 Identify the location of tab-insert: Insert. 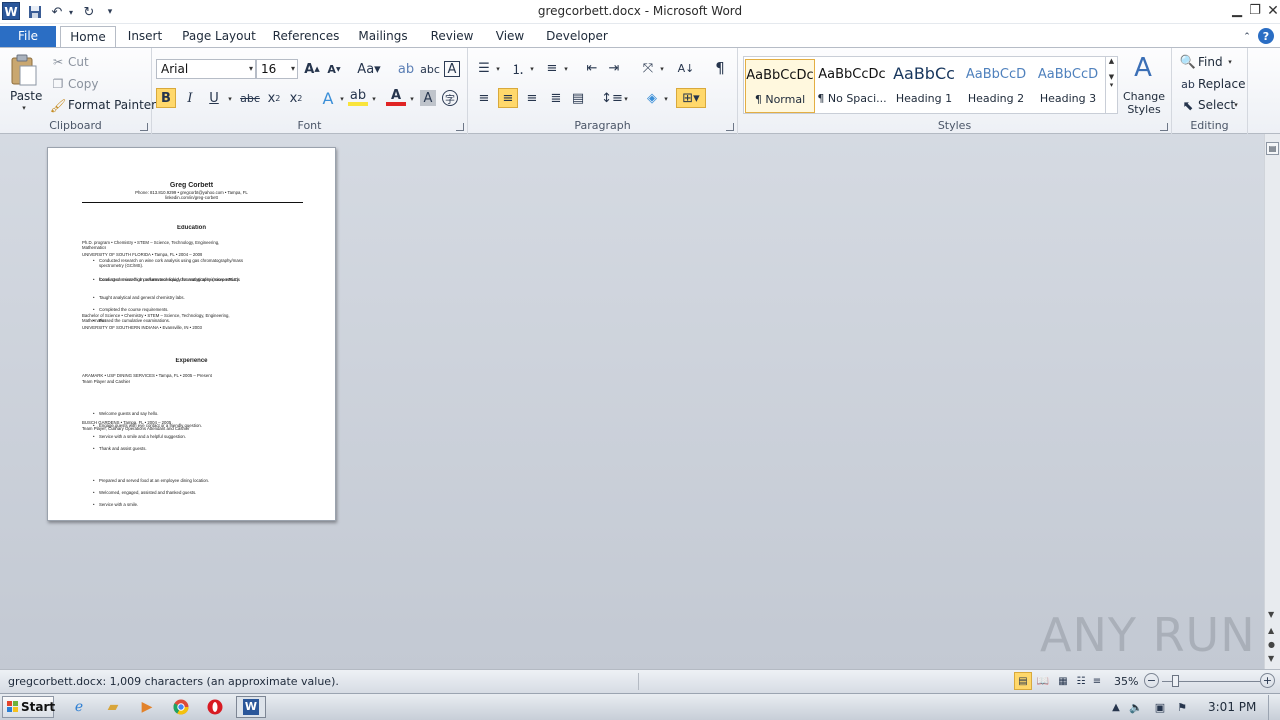
(145, 37).